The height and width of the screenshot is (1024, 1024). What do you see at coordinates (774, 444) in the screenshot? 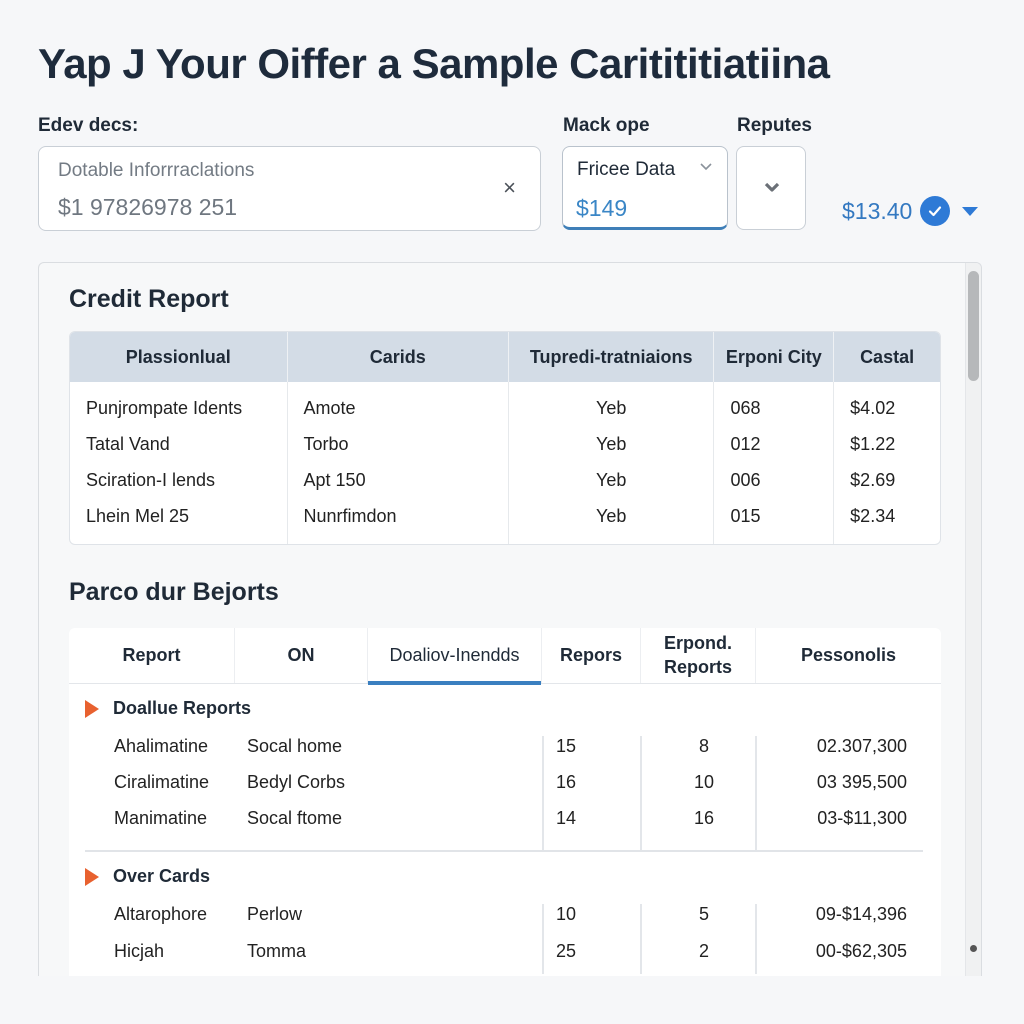
I see `table-cell: 012` at bounding box center [774, 444].